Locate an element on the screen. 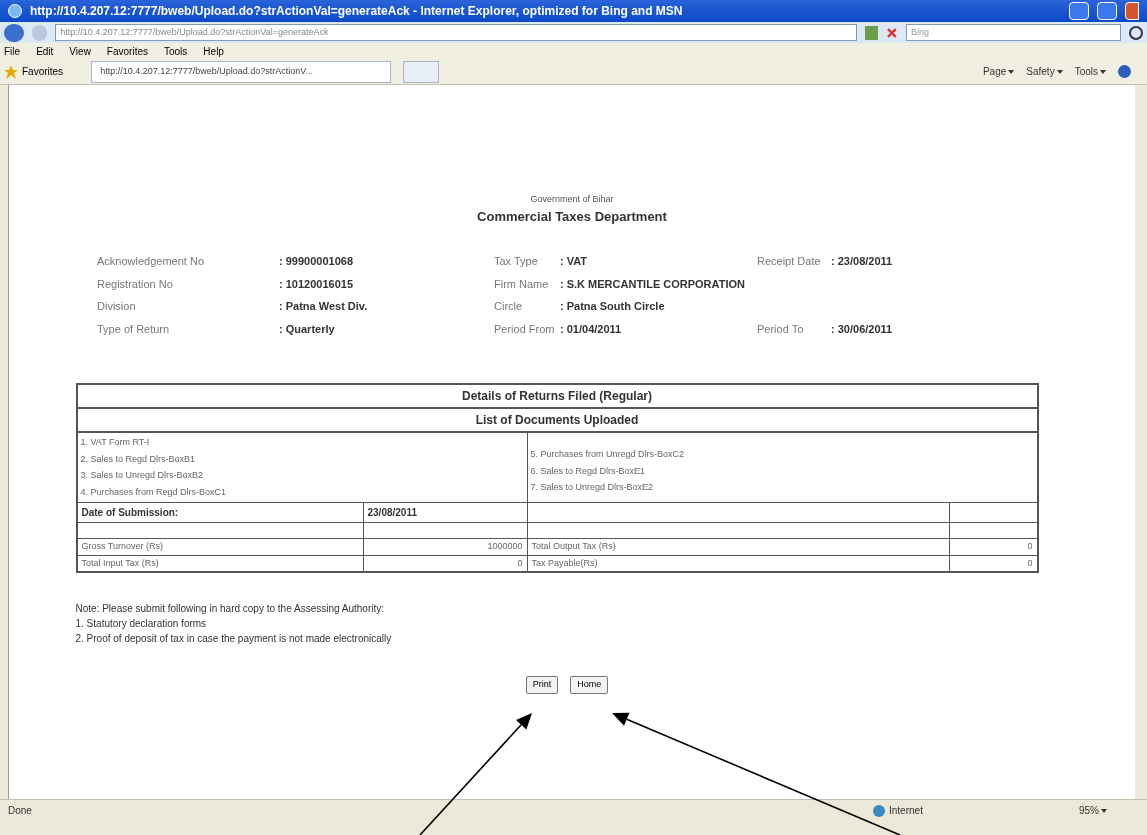 The width and height of the screenshot is (1147, 835). document-item: 7. Sales to Unregd Dlrs-BoxE2 is located at coordinates (592, 487).